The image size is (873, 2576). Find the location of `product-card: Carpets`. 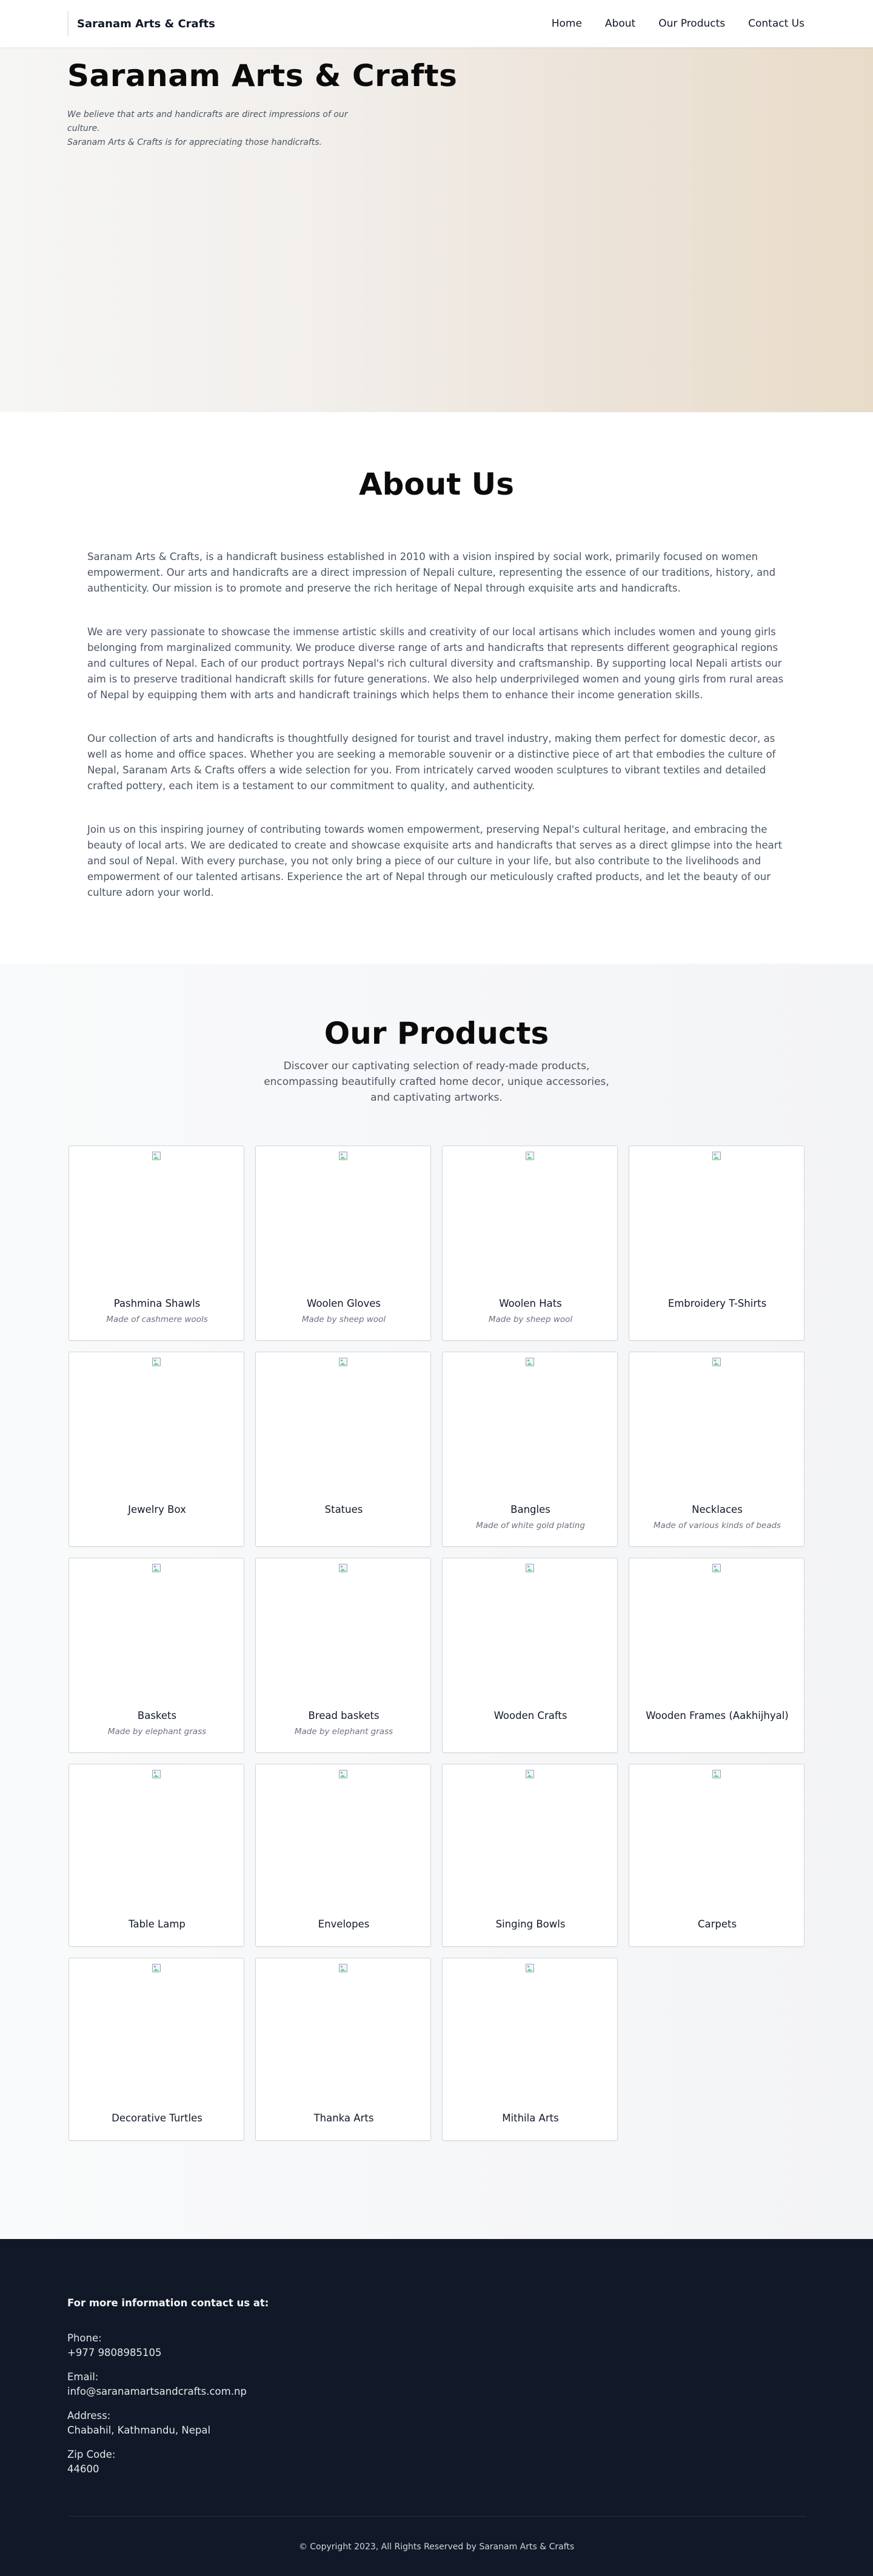

product-card: Carpets is located at coordinates (716, 1856).